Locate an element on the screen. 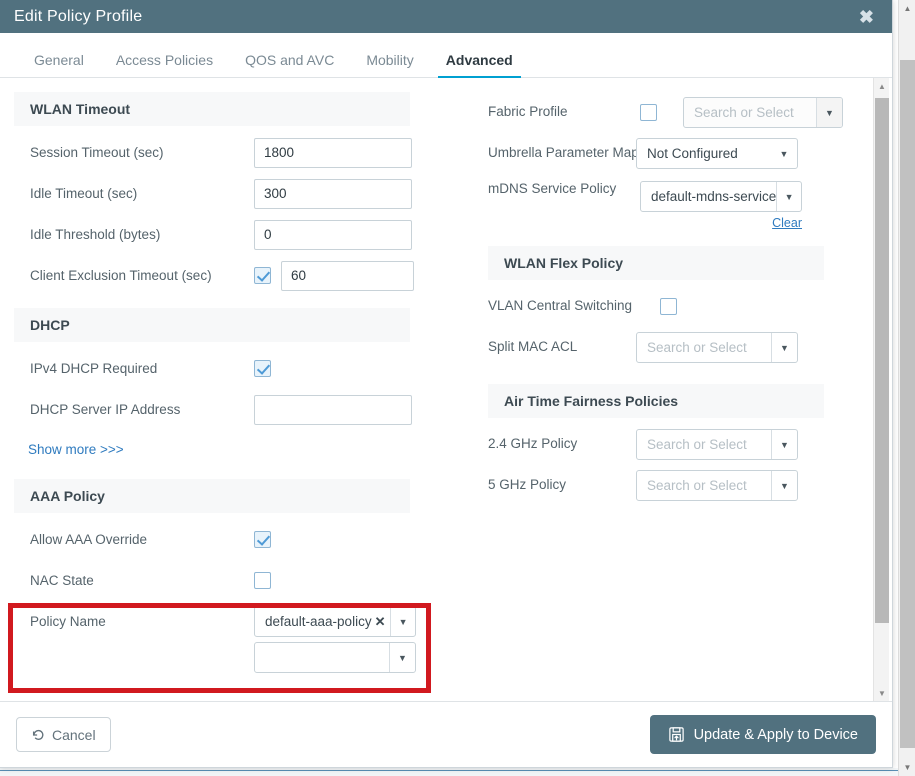 Image resolution: width=915 pixels, height=776 pixels. tab-general: General is located at coordinates (59, 64).